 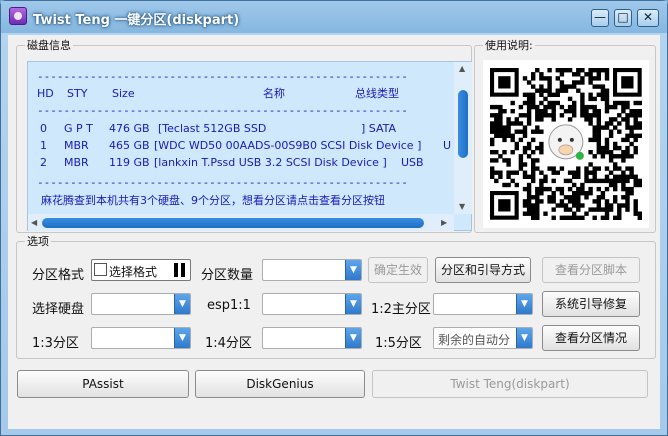 I want to click on disk-row-0: 0 G P T 476 GB [Teclast 512GB SSD ] SATA, so click(x=244, y=129).